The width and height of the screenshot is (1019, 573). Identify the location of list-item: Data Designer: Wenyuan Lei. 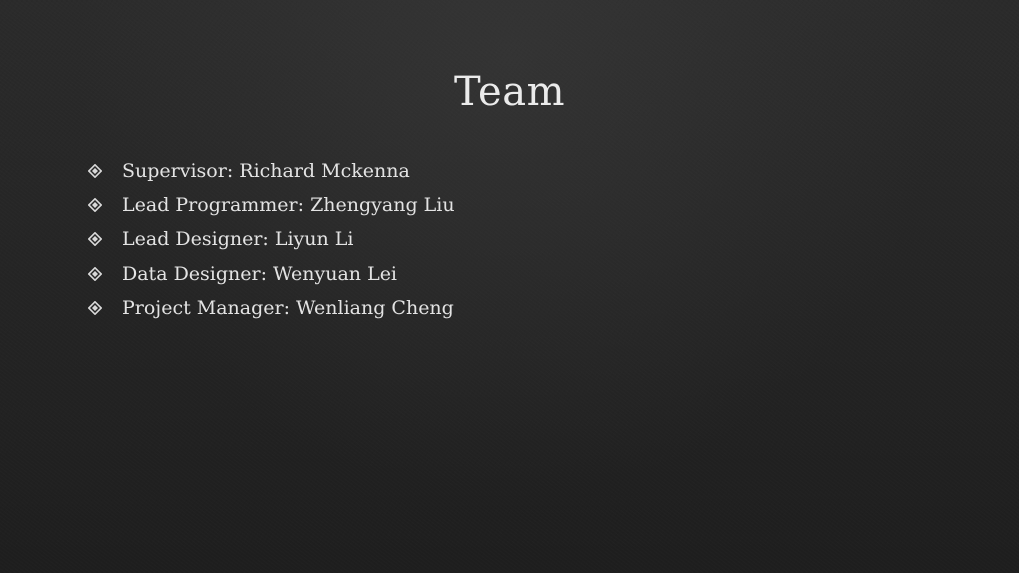
(271, 274).